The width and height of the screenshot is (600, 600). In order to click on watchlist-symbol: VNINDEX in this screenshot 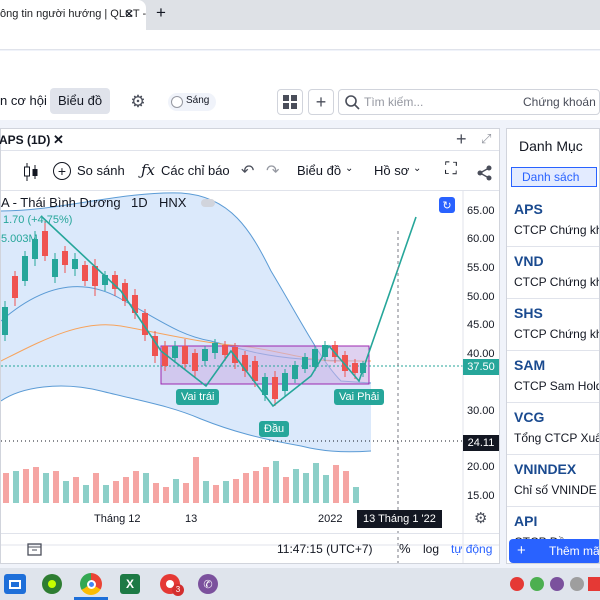, I will do `click(545, 469)`.